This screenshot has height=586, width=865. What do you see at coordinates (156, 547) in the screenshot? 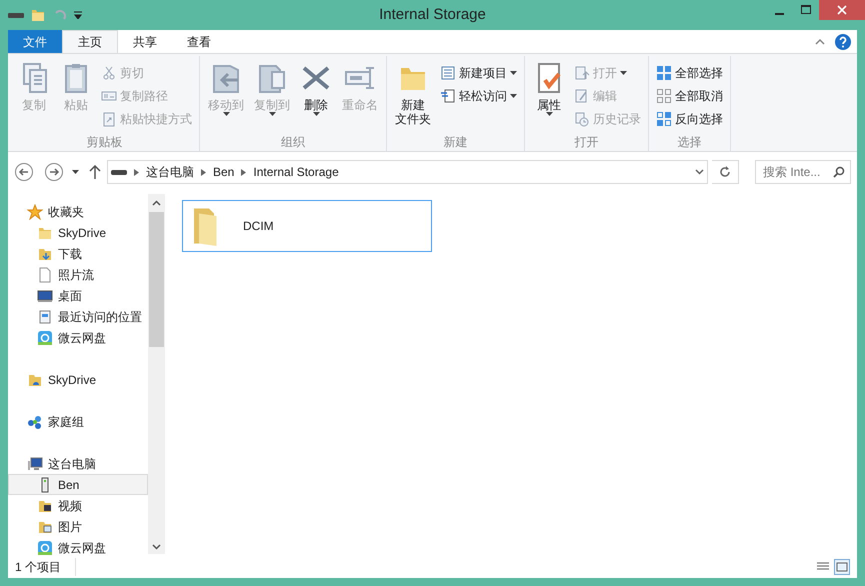
I see `scroll-down-icon` at bounding box center [156, 547].